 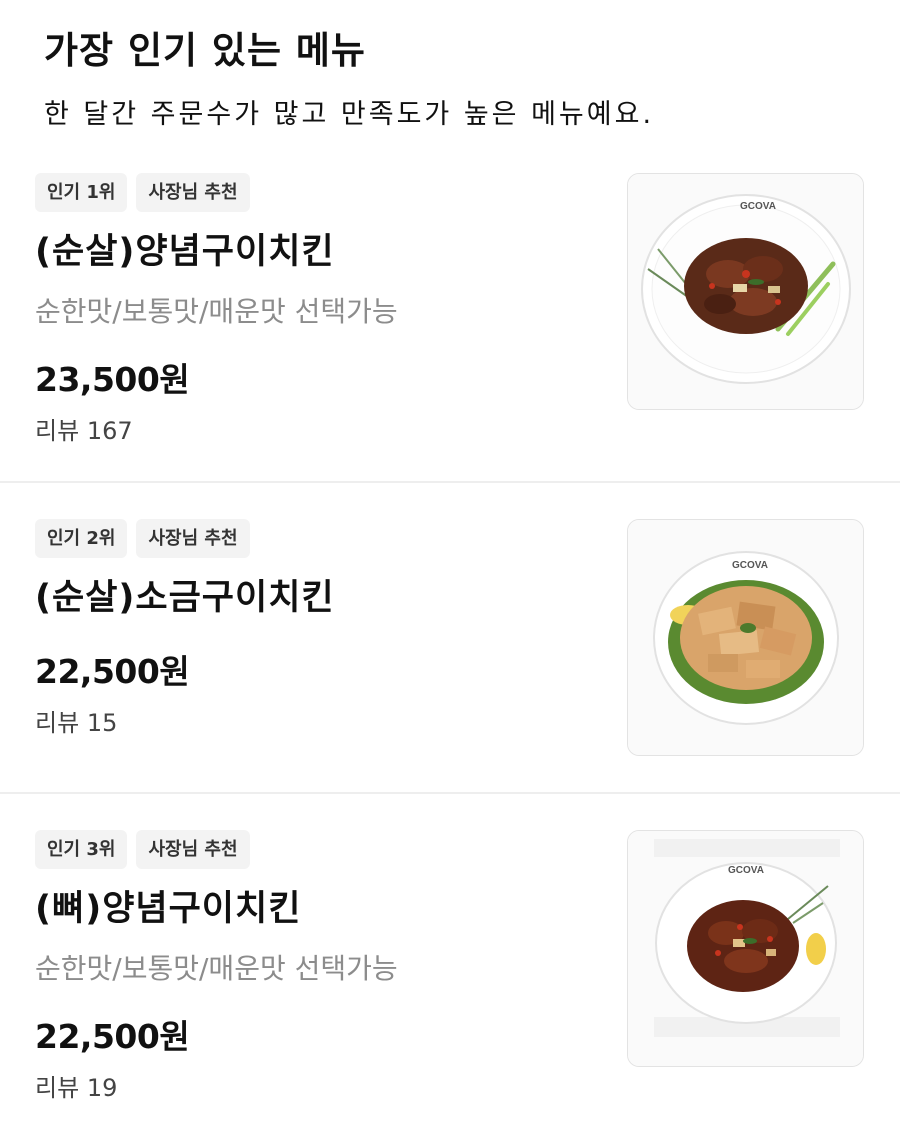 What do you see at coordinates (185, 252) in the screenshot?
I see `menu-name: (순살)양념구이치킨` at bounding box center [185, 252].